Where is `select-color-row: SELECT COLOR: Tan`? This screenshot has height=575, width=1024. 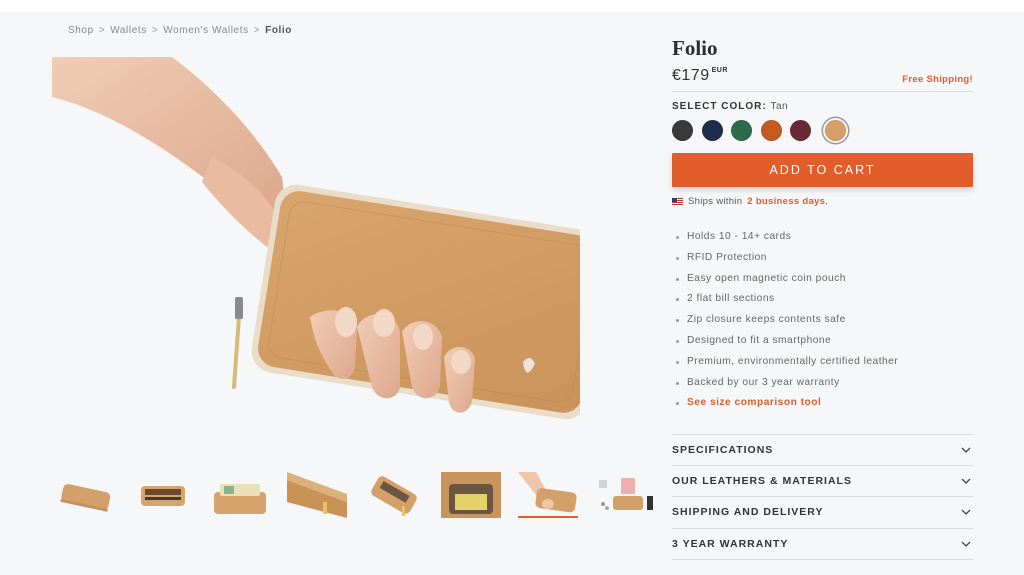 select-color-row: SELECT COLOR: Tan is located at coordinates (822, 106).